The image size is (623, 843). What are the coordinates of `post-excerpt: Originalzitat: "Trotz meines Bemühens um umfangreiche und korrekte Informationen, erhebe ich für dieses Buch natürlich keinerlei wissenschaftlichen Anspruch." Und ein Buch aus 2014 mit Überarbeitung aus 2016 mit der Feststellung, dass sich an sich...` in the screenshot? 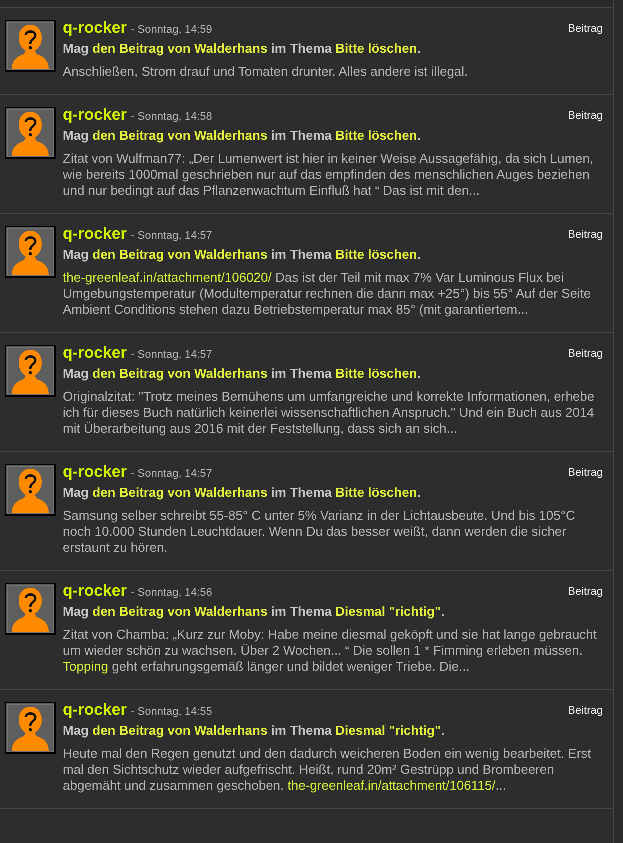 It's located at (329, 413).